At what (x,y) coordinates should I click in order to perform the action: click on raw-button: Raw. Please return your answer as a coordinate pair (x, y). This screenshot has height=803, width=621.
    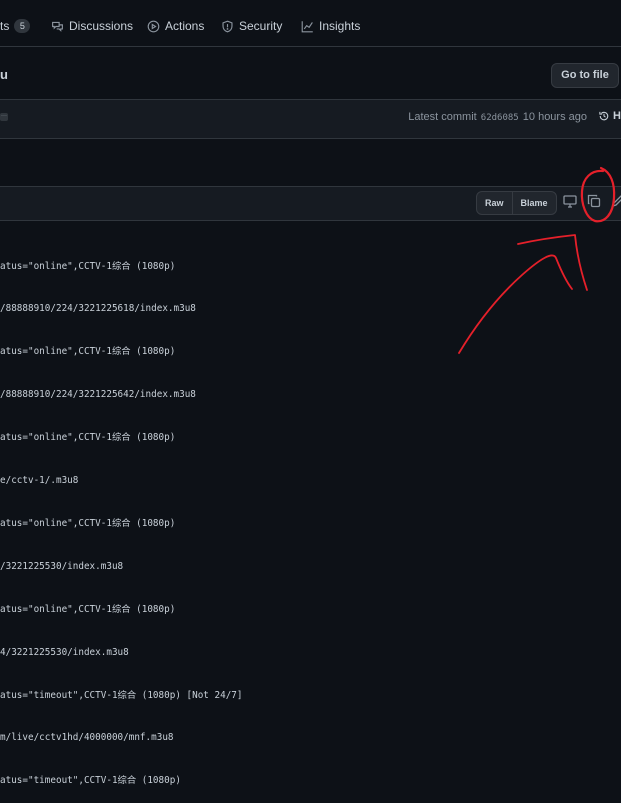
    Looking at the image, I should click on (494, 203).